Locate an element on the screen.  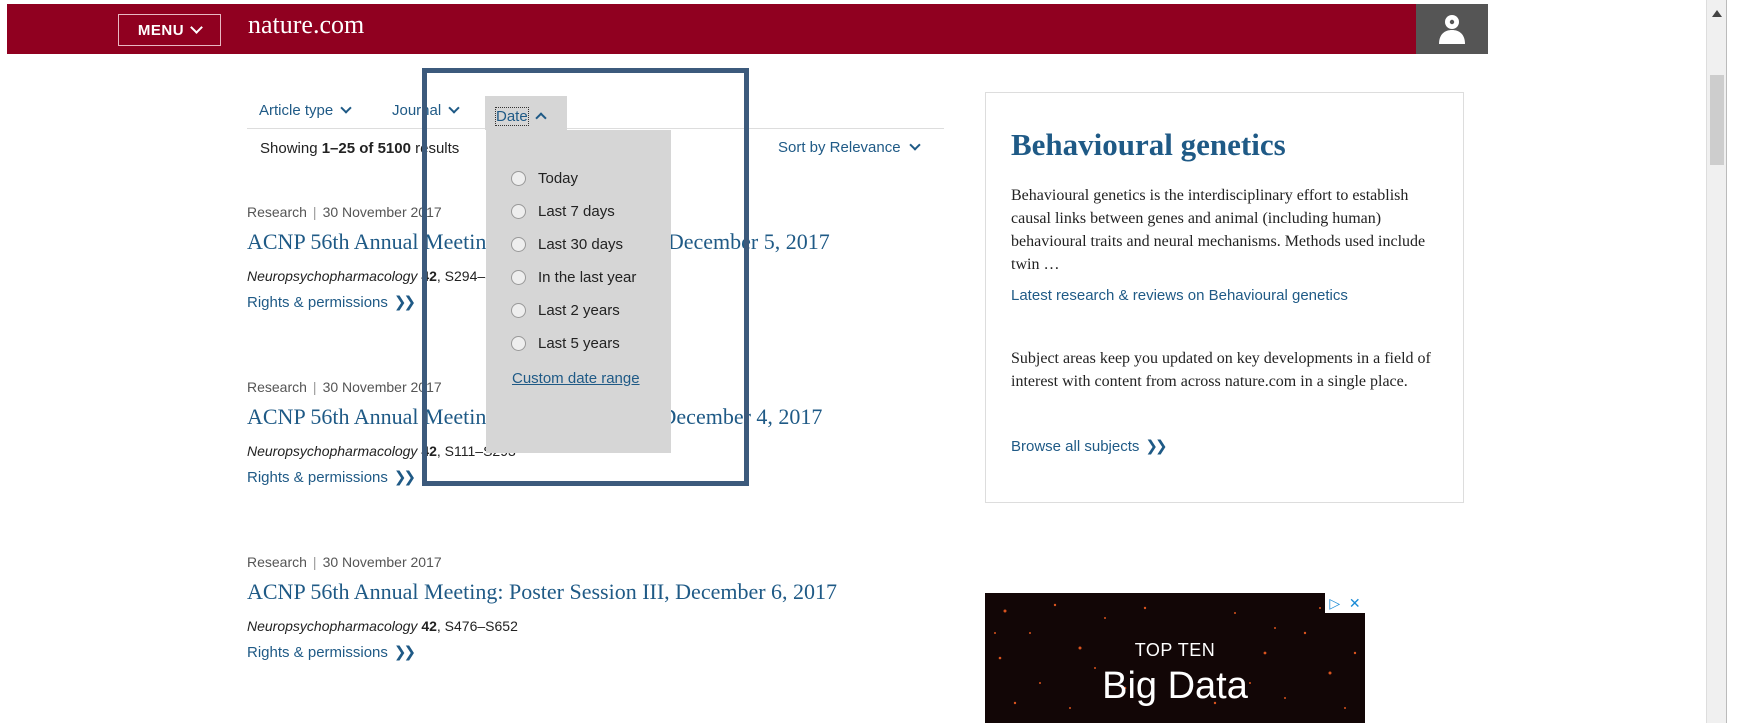
user-icon is located at coordinates (1452, 29).